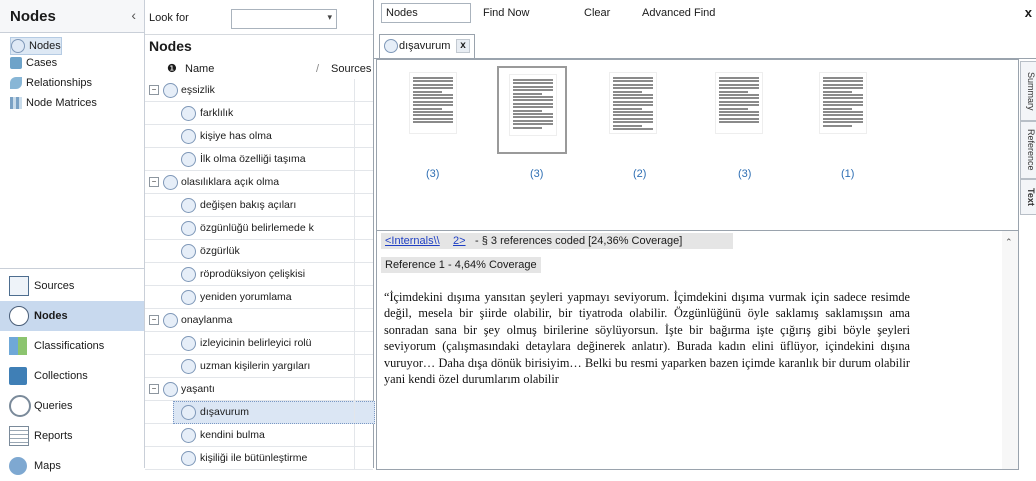  Describe the element at coordinates (259, 320) in the screenshot. I see `node-group-row: − onaylanma` at that location.